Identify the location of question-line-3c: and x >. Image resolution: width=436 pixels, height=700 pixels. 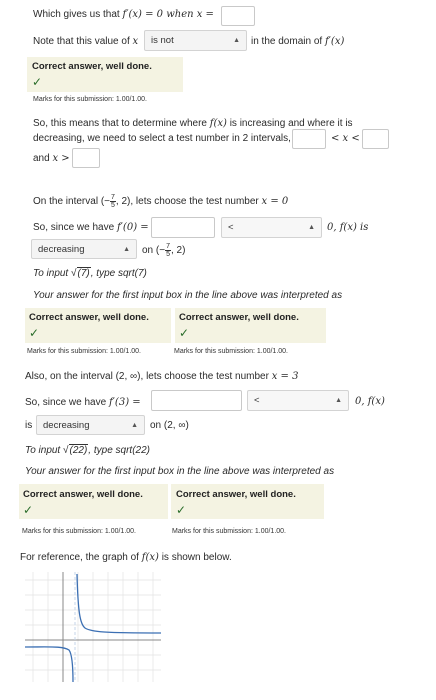
(51, 158).